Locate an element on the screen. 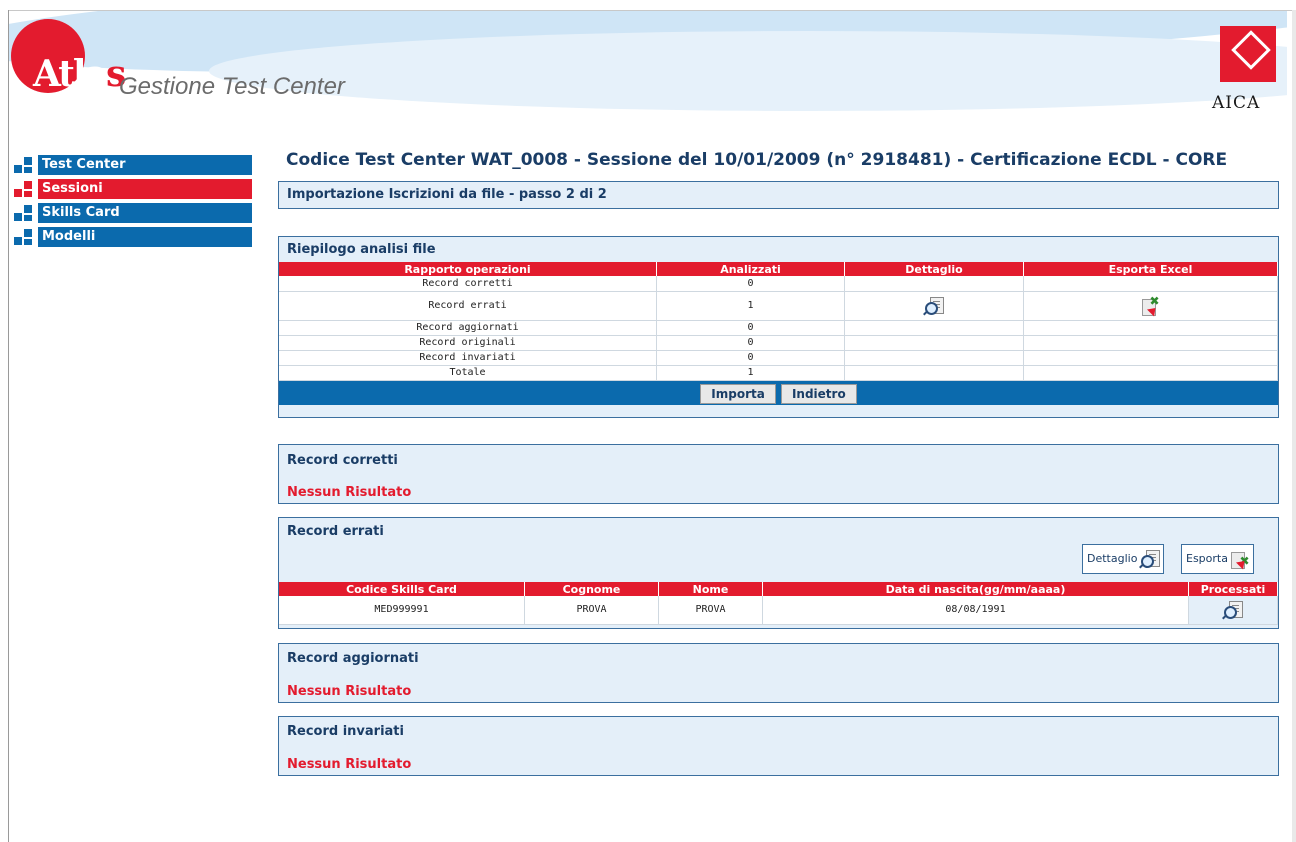 Image resolution: width=1296 pixels, height=842 pixels. table-row: Record errati 1 ✖ is located at coordinates (778, 306).